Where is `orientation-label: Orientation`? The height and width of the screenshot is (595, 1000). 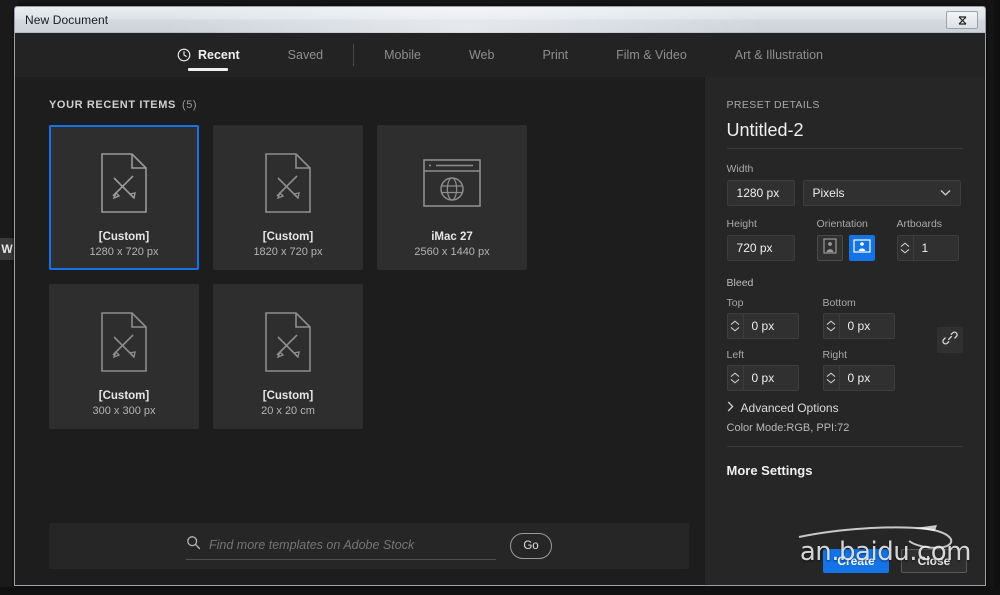
orientation-label: Orientation is located at coordinates (842, 224).